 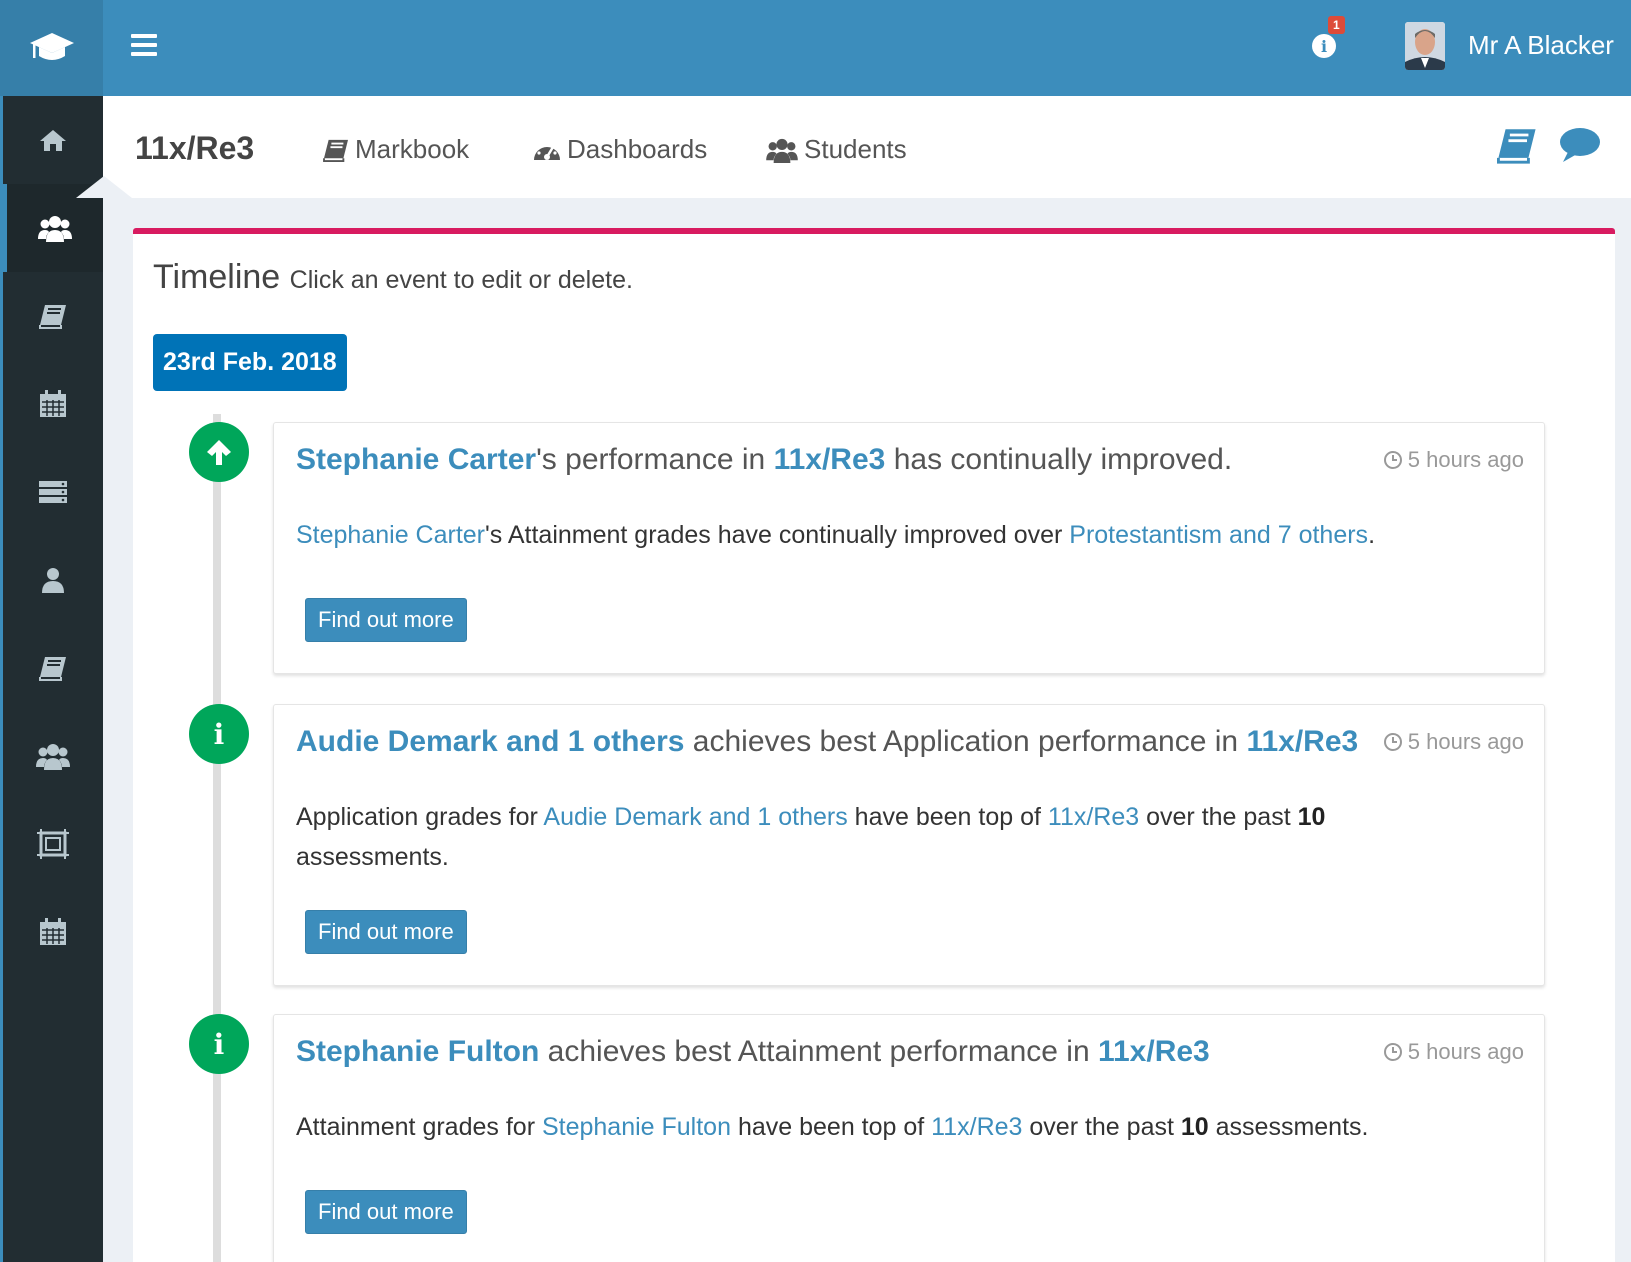 I want to click on user-icon, so click(x=53, y=580).